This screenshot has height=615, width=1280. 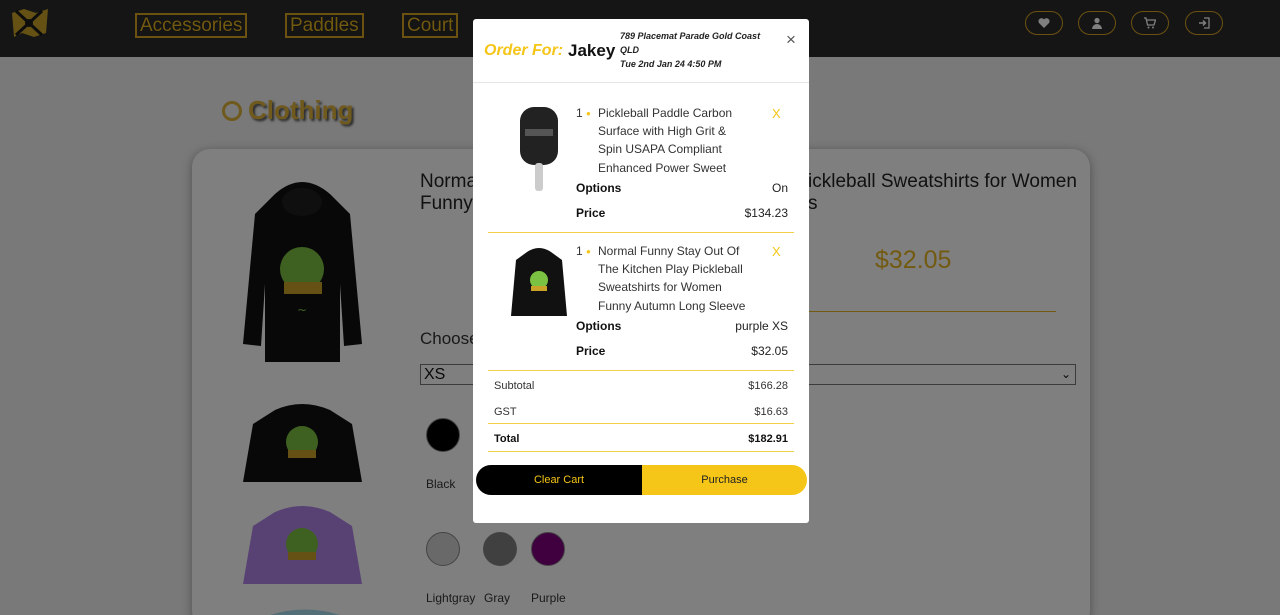 I want to click on cart-item-options-value: purple XS, so click(x=761, y=326).